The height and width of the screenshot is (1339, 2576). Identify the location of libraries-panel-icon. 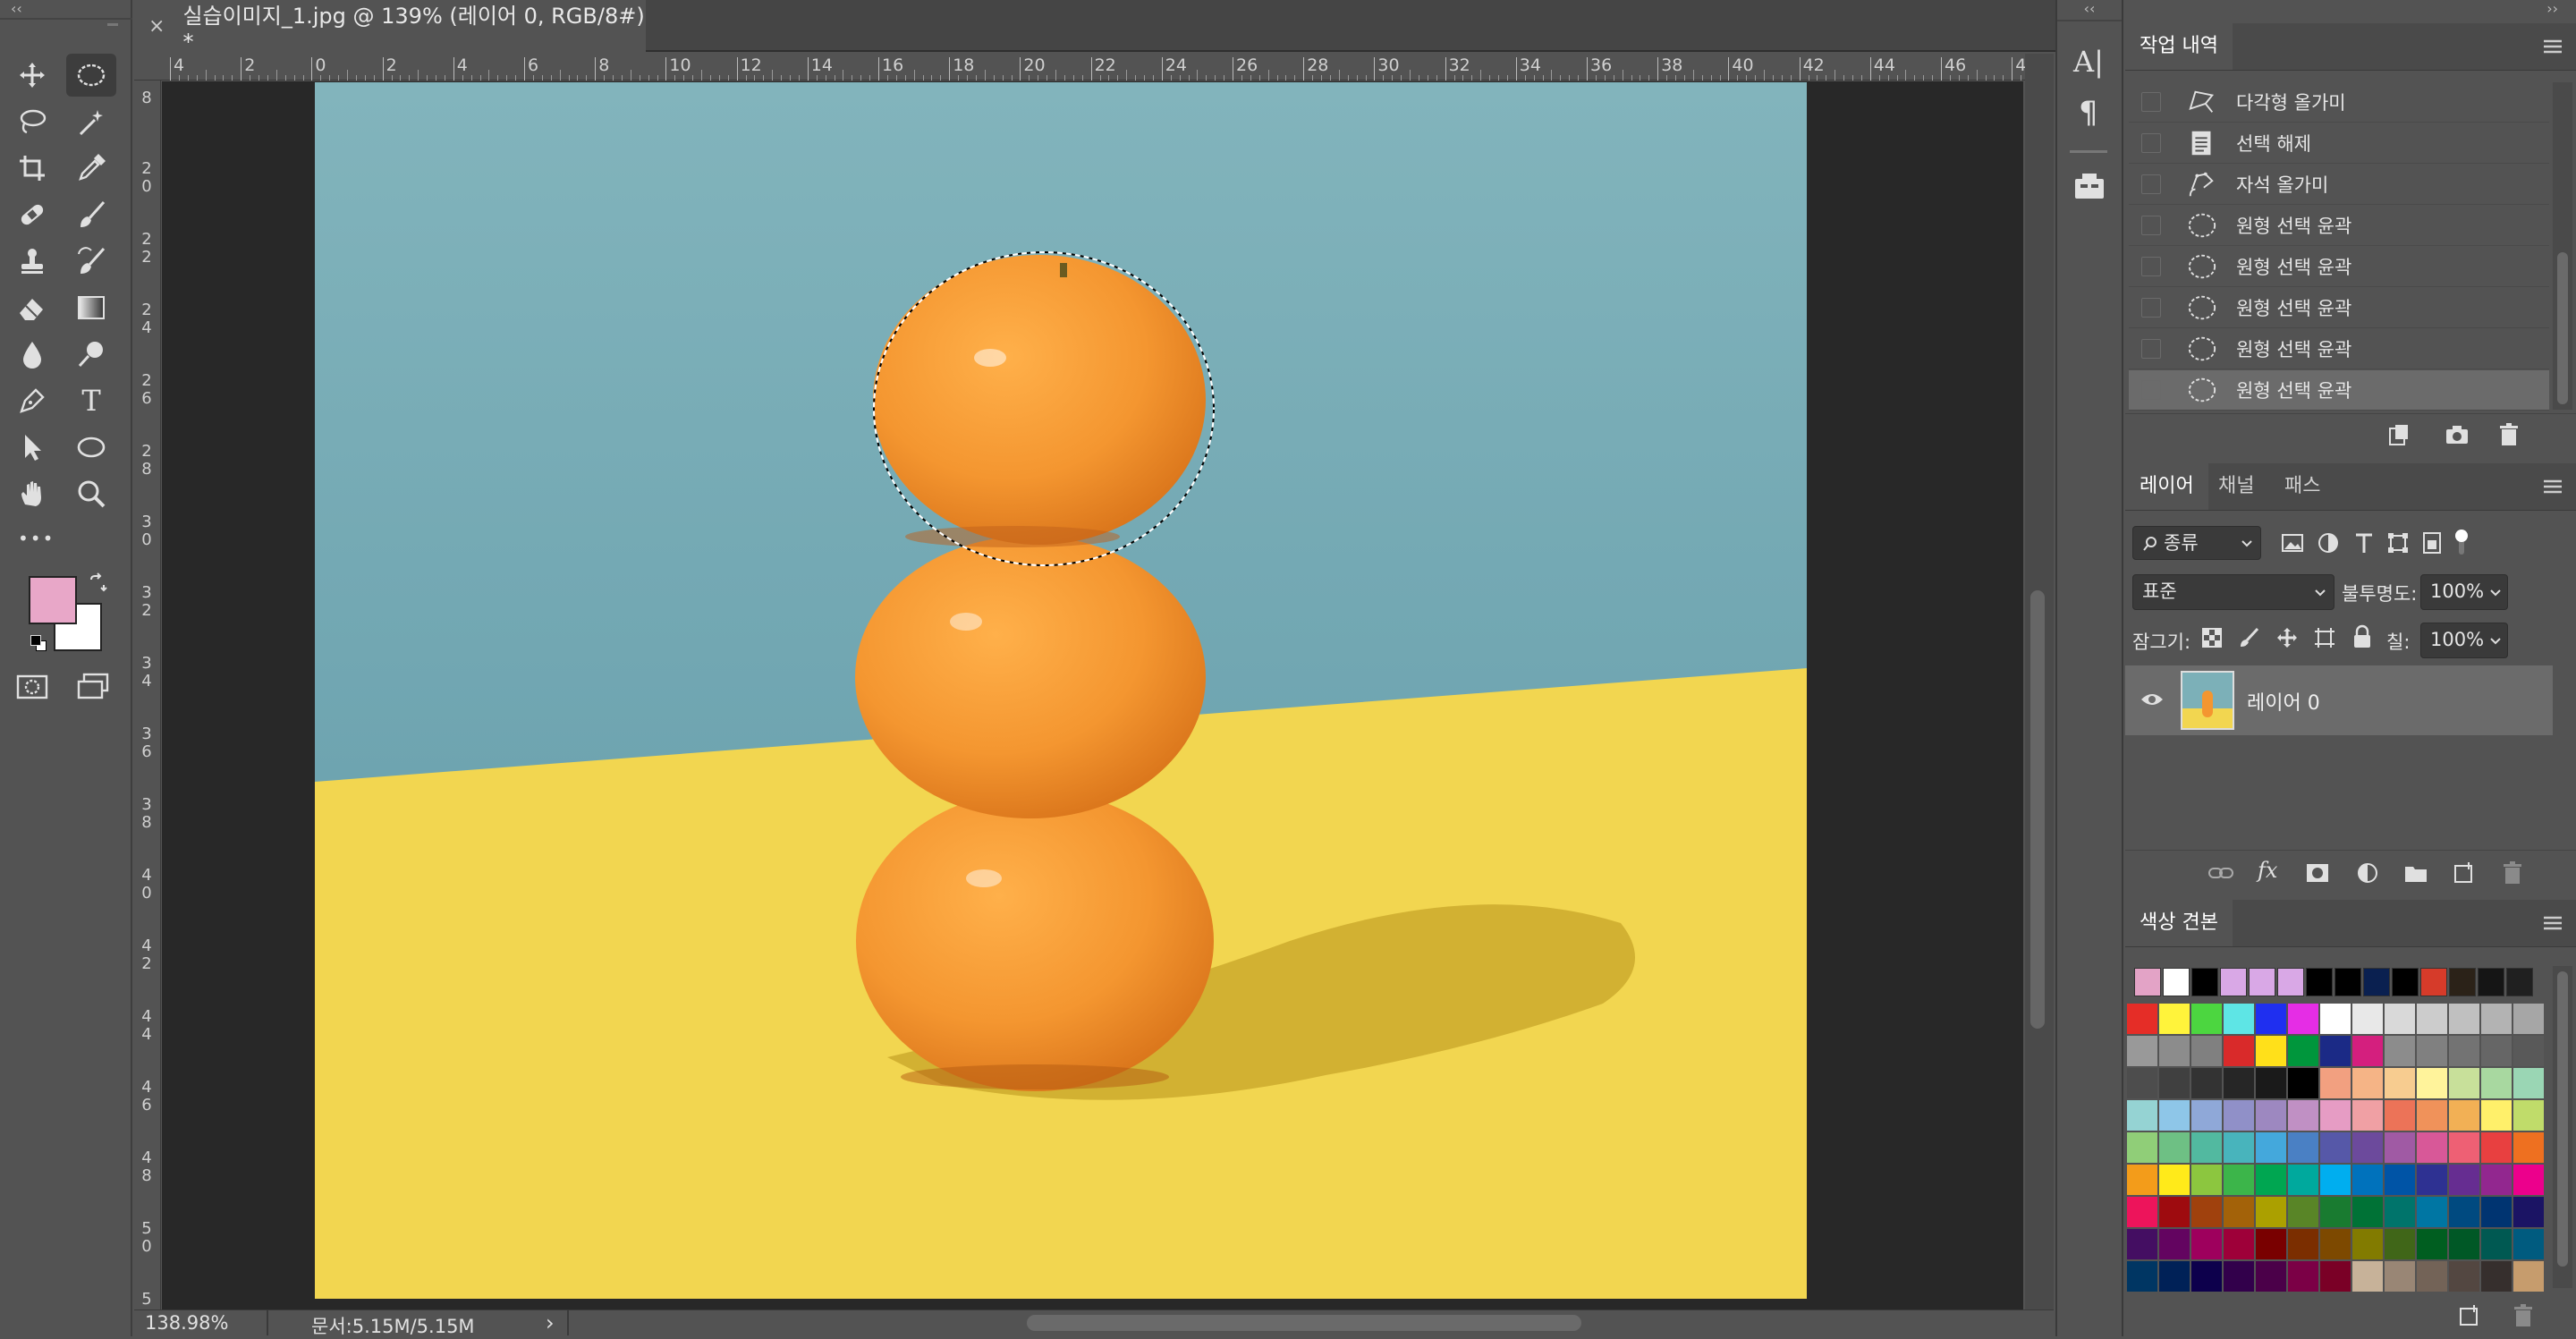
(2089, 185).